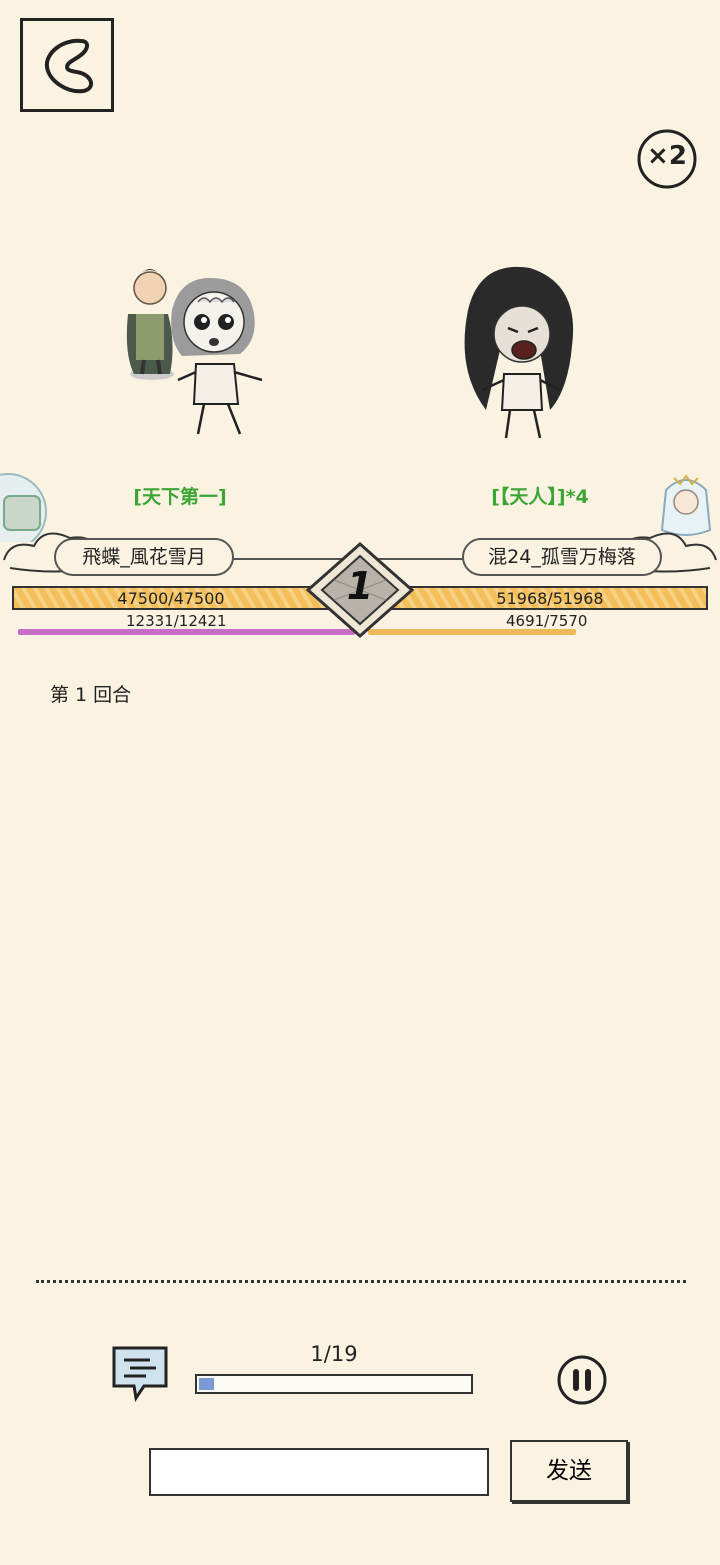 This screenshot has width=720, height=1565. I want to click on playback-progress-fill, so click(206, 1384).